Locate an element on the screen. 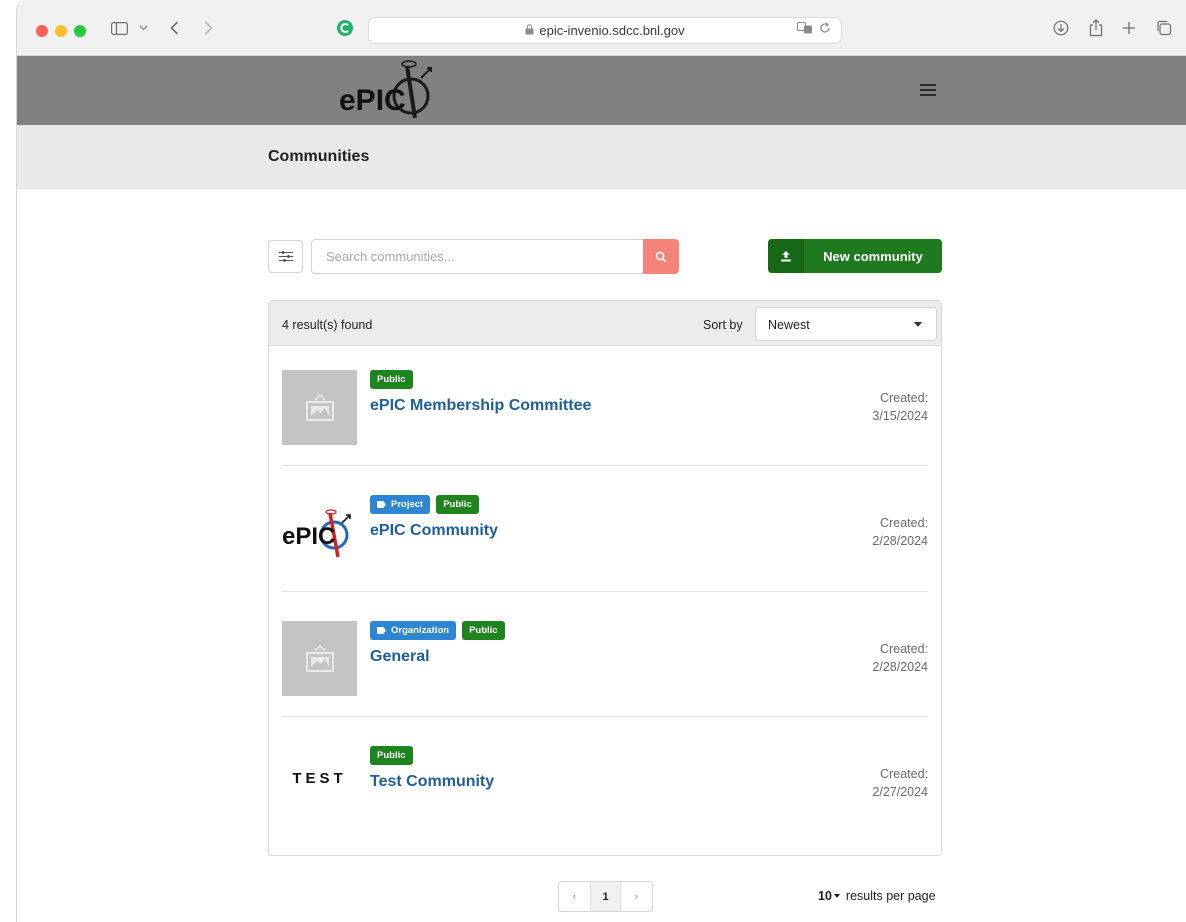  type-label: Organization is located at coordinates (413, 630).